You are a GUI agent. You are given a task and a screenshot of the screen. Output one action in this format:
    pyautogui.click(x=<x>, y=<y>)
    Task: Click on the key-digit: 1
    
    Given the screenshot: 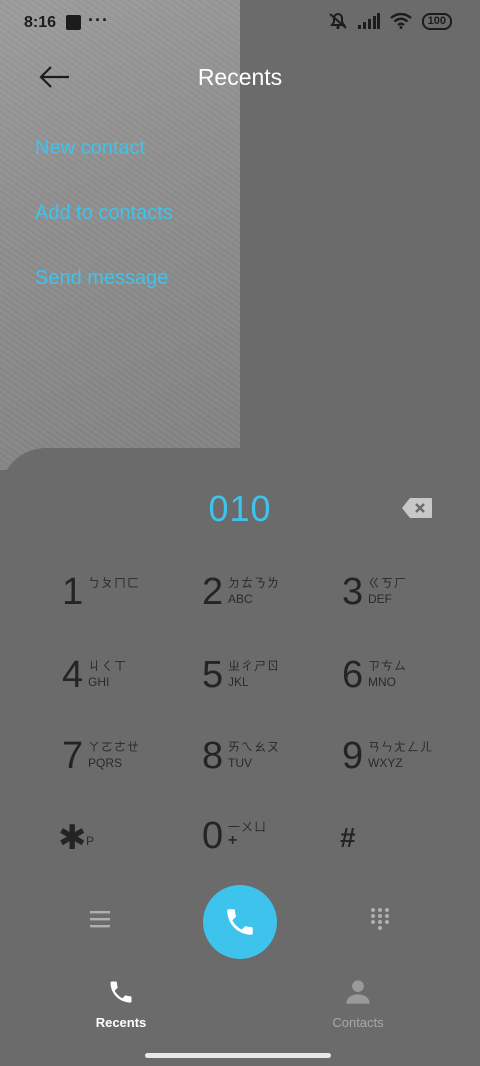 What is the action you would take?
    pyautogui.click(x=73, y=592)
    